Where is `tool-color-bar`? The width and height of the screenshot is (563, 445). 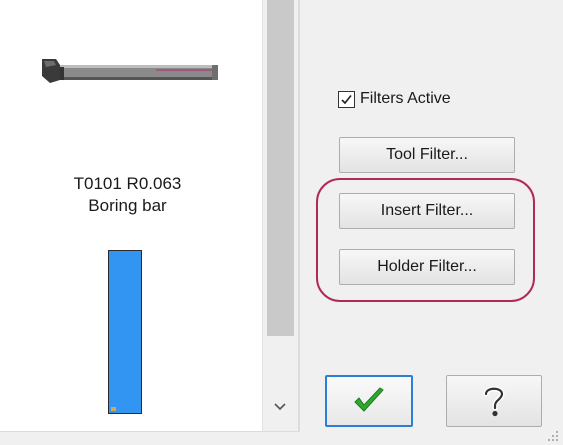 tool-color-bar is located at coordinates (125, 332).